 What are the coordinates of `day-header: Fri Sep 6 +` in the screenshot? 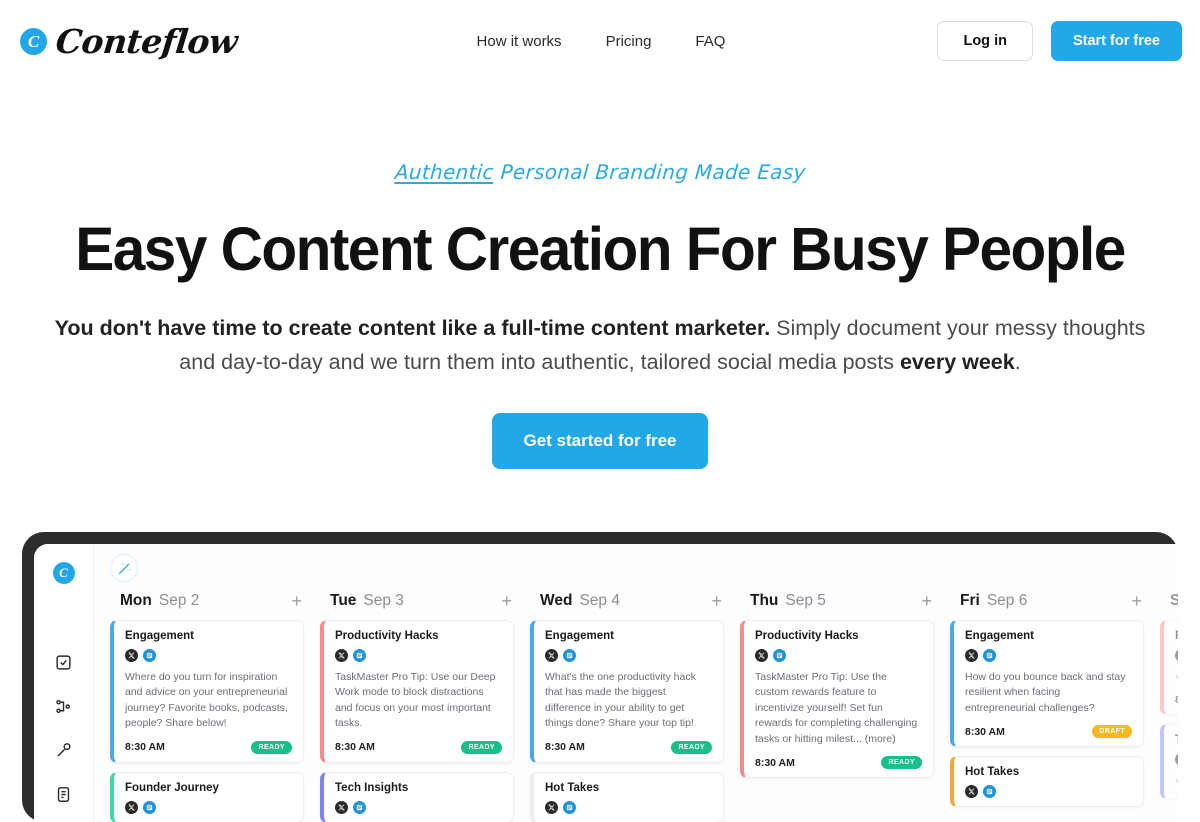 It's located at (1047, 606).